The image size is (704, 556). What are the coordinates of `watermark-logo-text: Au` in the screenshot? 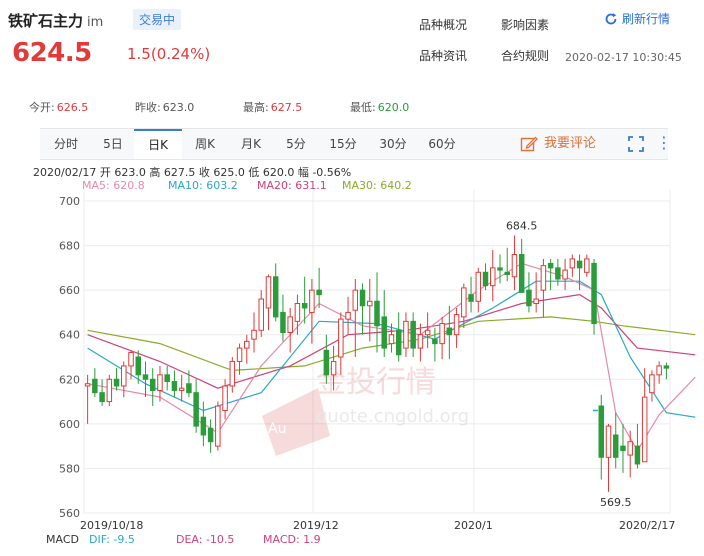 It's located at (277, 429).